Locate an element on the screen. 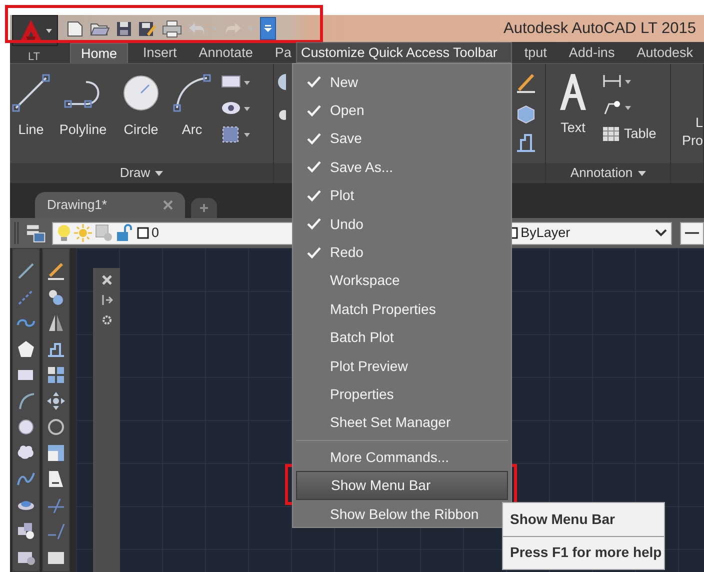  app-menu-label: LT is located at coordinates (34, 57).